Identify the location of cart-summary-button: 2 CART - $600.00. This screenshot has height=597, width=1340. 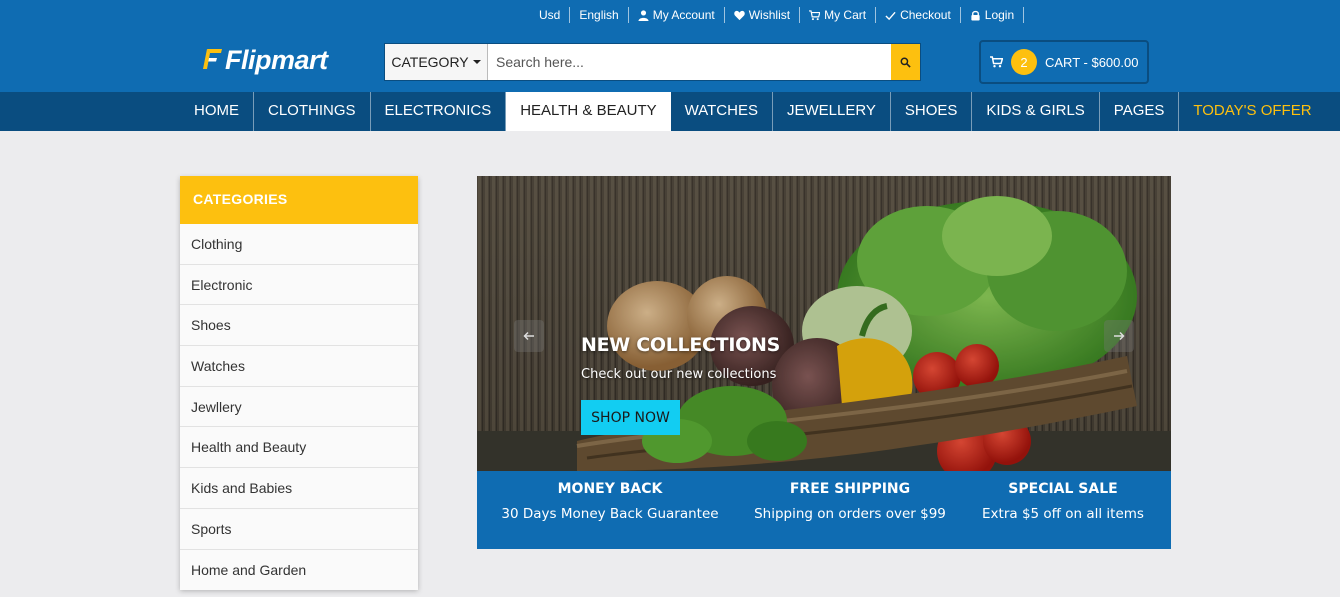
(1064, 62).